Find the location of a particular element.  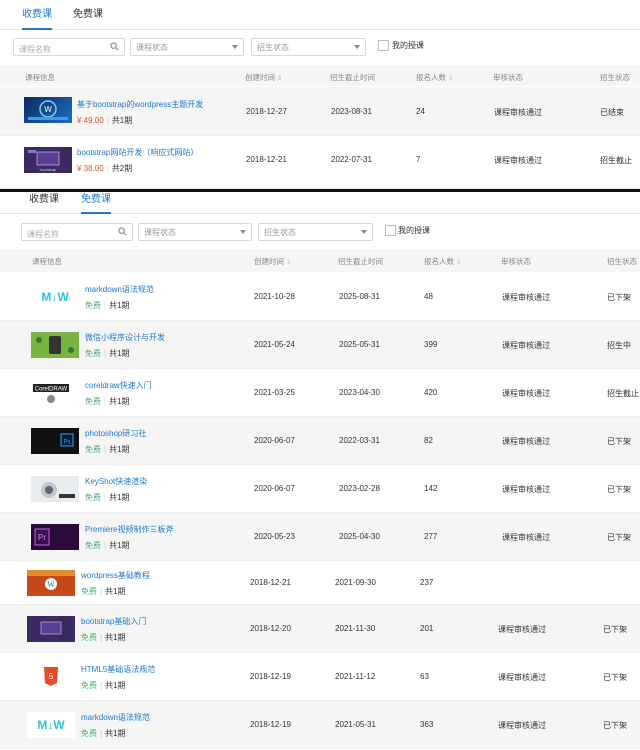

svg-text: W is located at coordinates (48, 109).